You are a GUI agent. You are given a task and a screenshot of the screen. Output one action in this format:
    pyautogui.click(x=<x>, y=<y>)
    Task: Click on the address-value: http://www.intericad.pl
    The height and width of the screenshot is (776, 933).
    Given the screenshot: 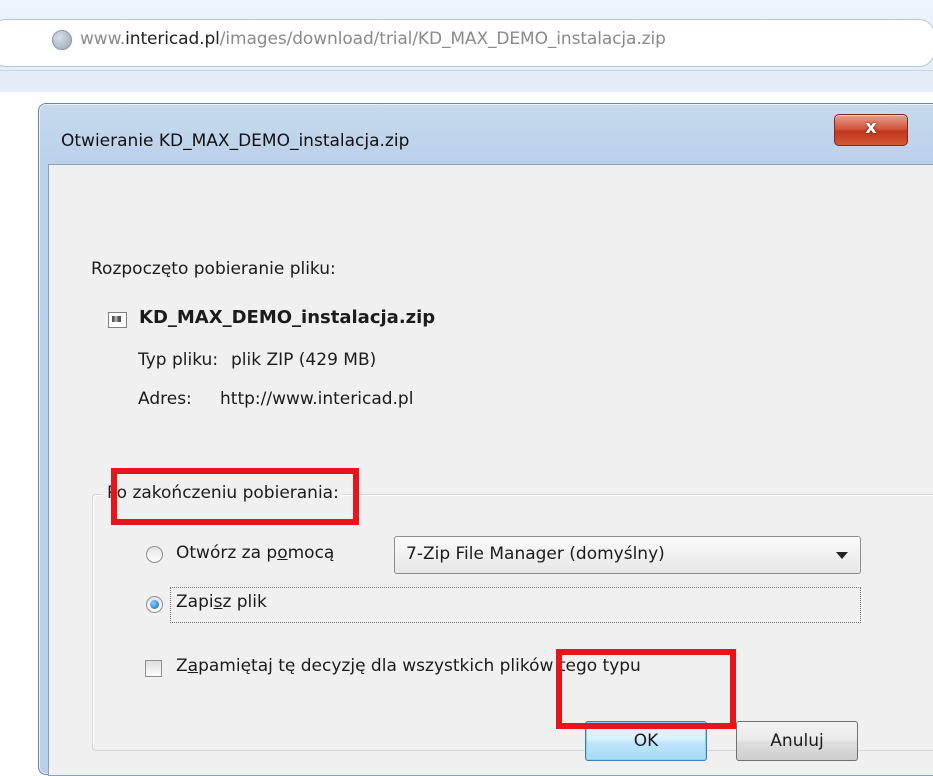 What is the action you would take?
    pyautogui.click(x=317, y=399)
    